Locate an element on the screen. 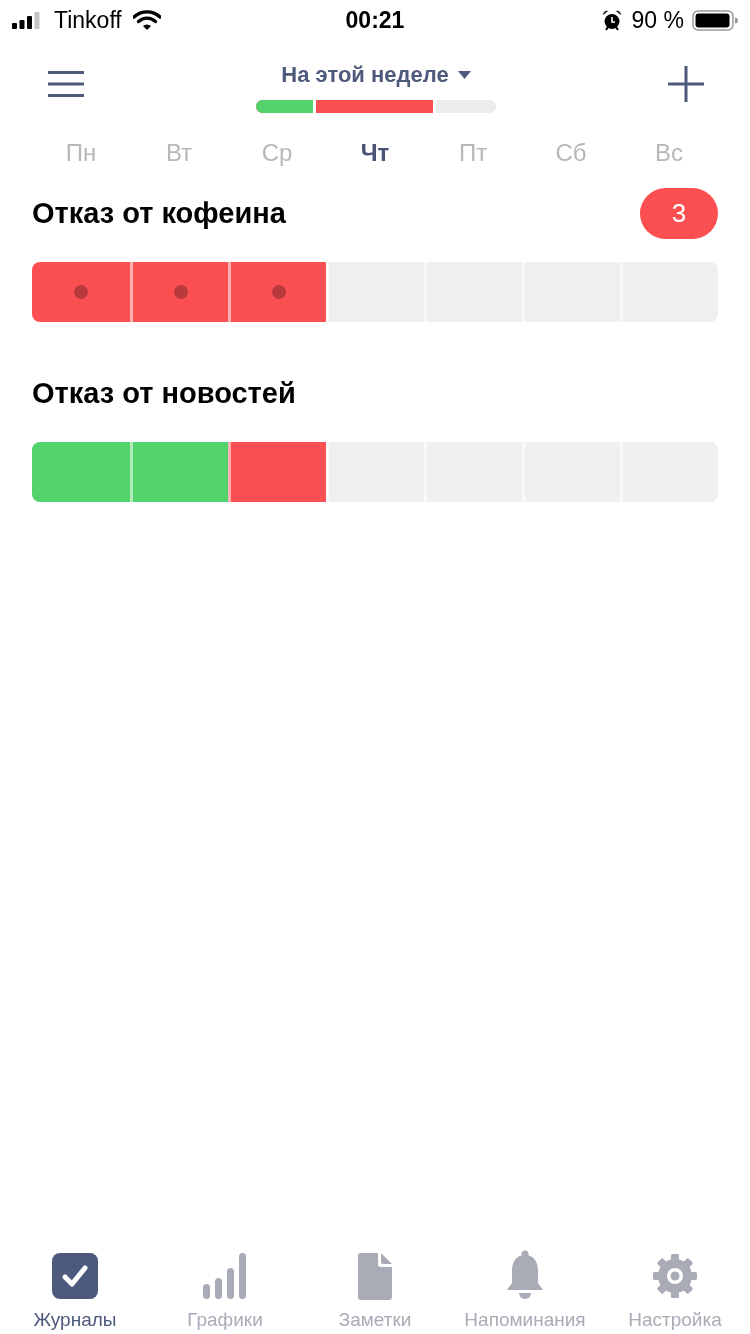 This screenshot has height=1334, width=750. tab-bar-item: Графики is located at coordinates (225, 1292).